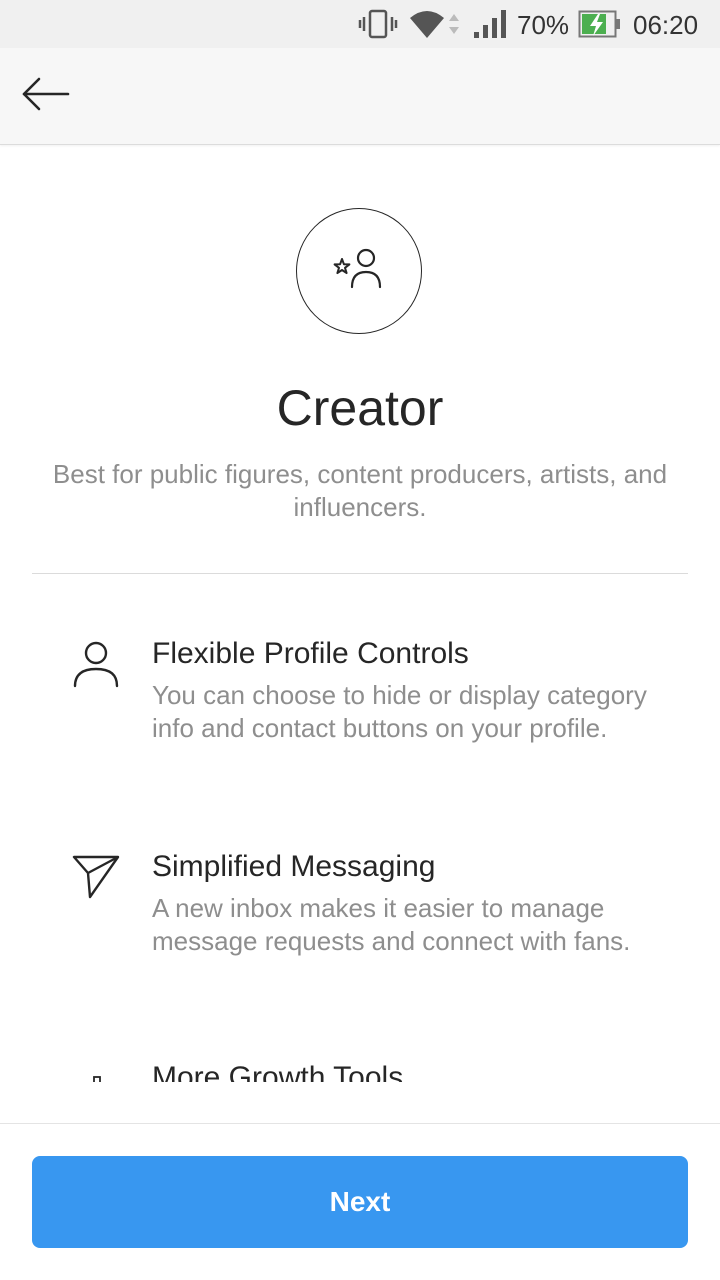 This screenshot has width=720, height=1280. Describe the element at coordinates (294, 866) in the screenshot. I see `feature-title: Simplified Messaging` at that location.